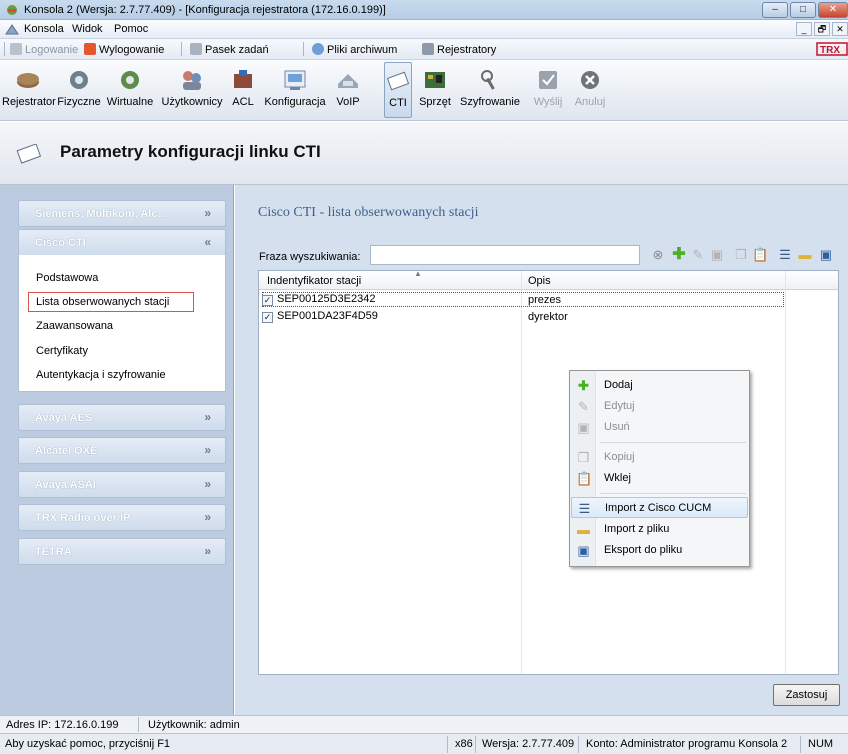 This screenshot has width=848, height=754. What do you see at coordinates (79, 102) in the screenshot?
I see `ribbon-fizyczne-label: Fizyczne` at bounding box center [79, 102].